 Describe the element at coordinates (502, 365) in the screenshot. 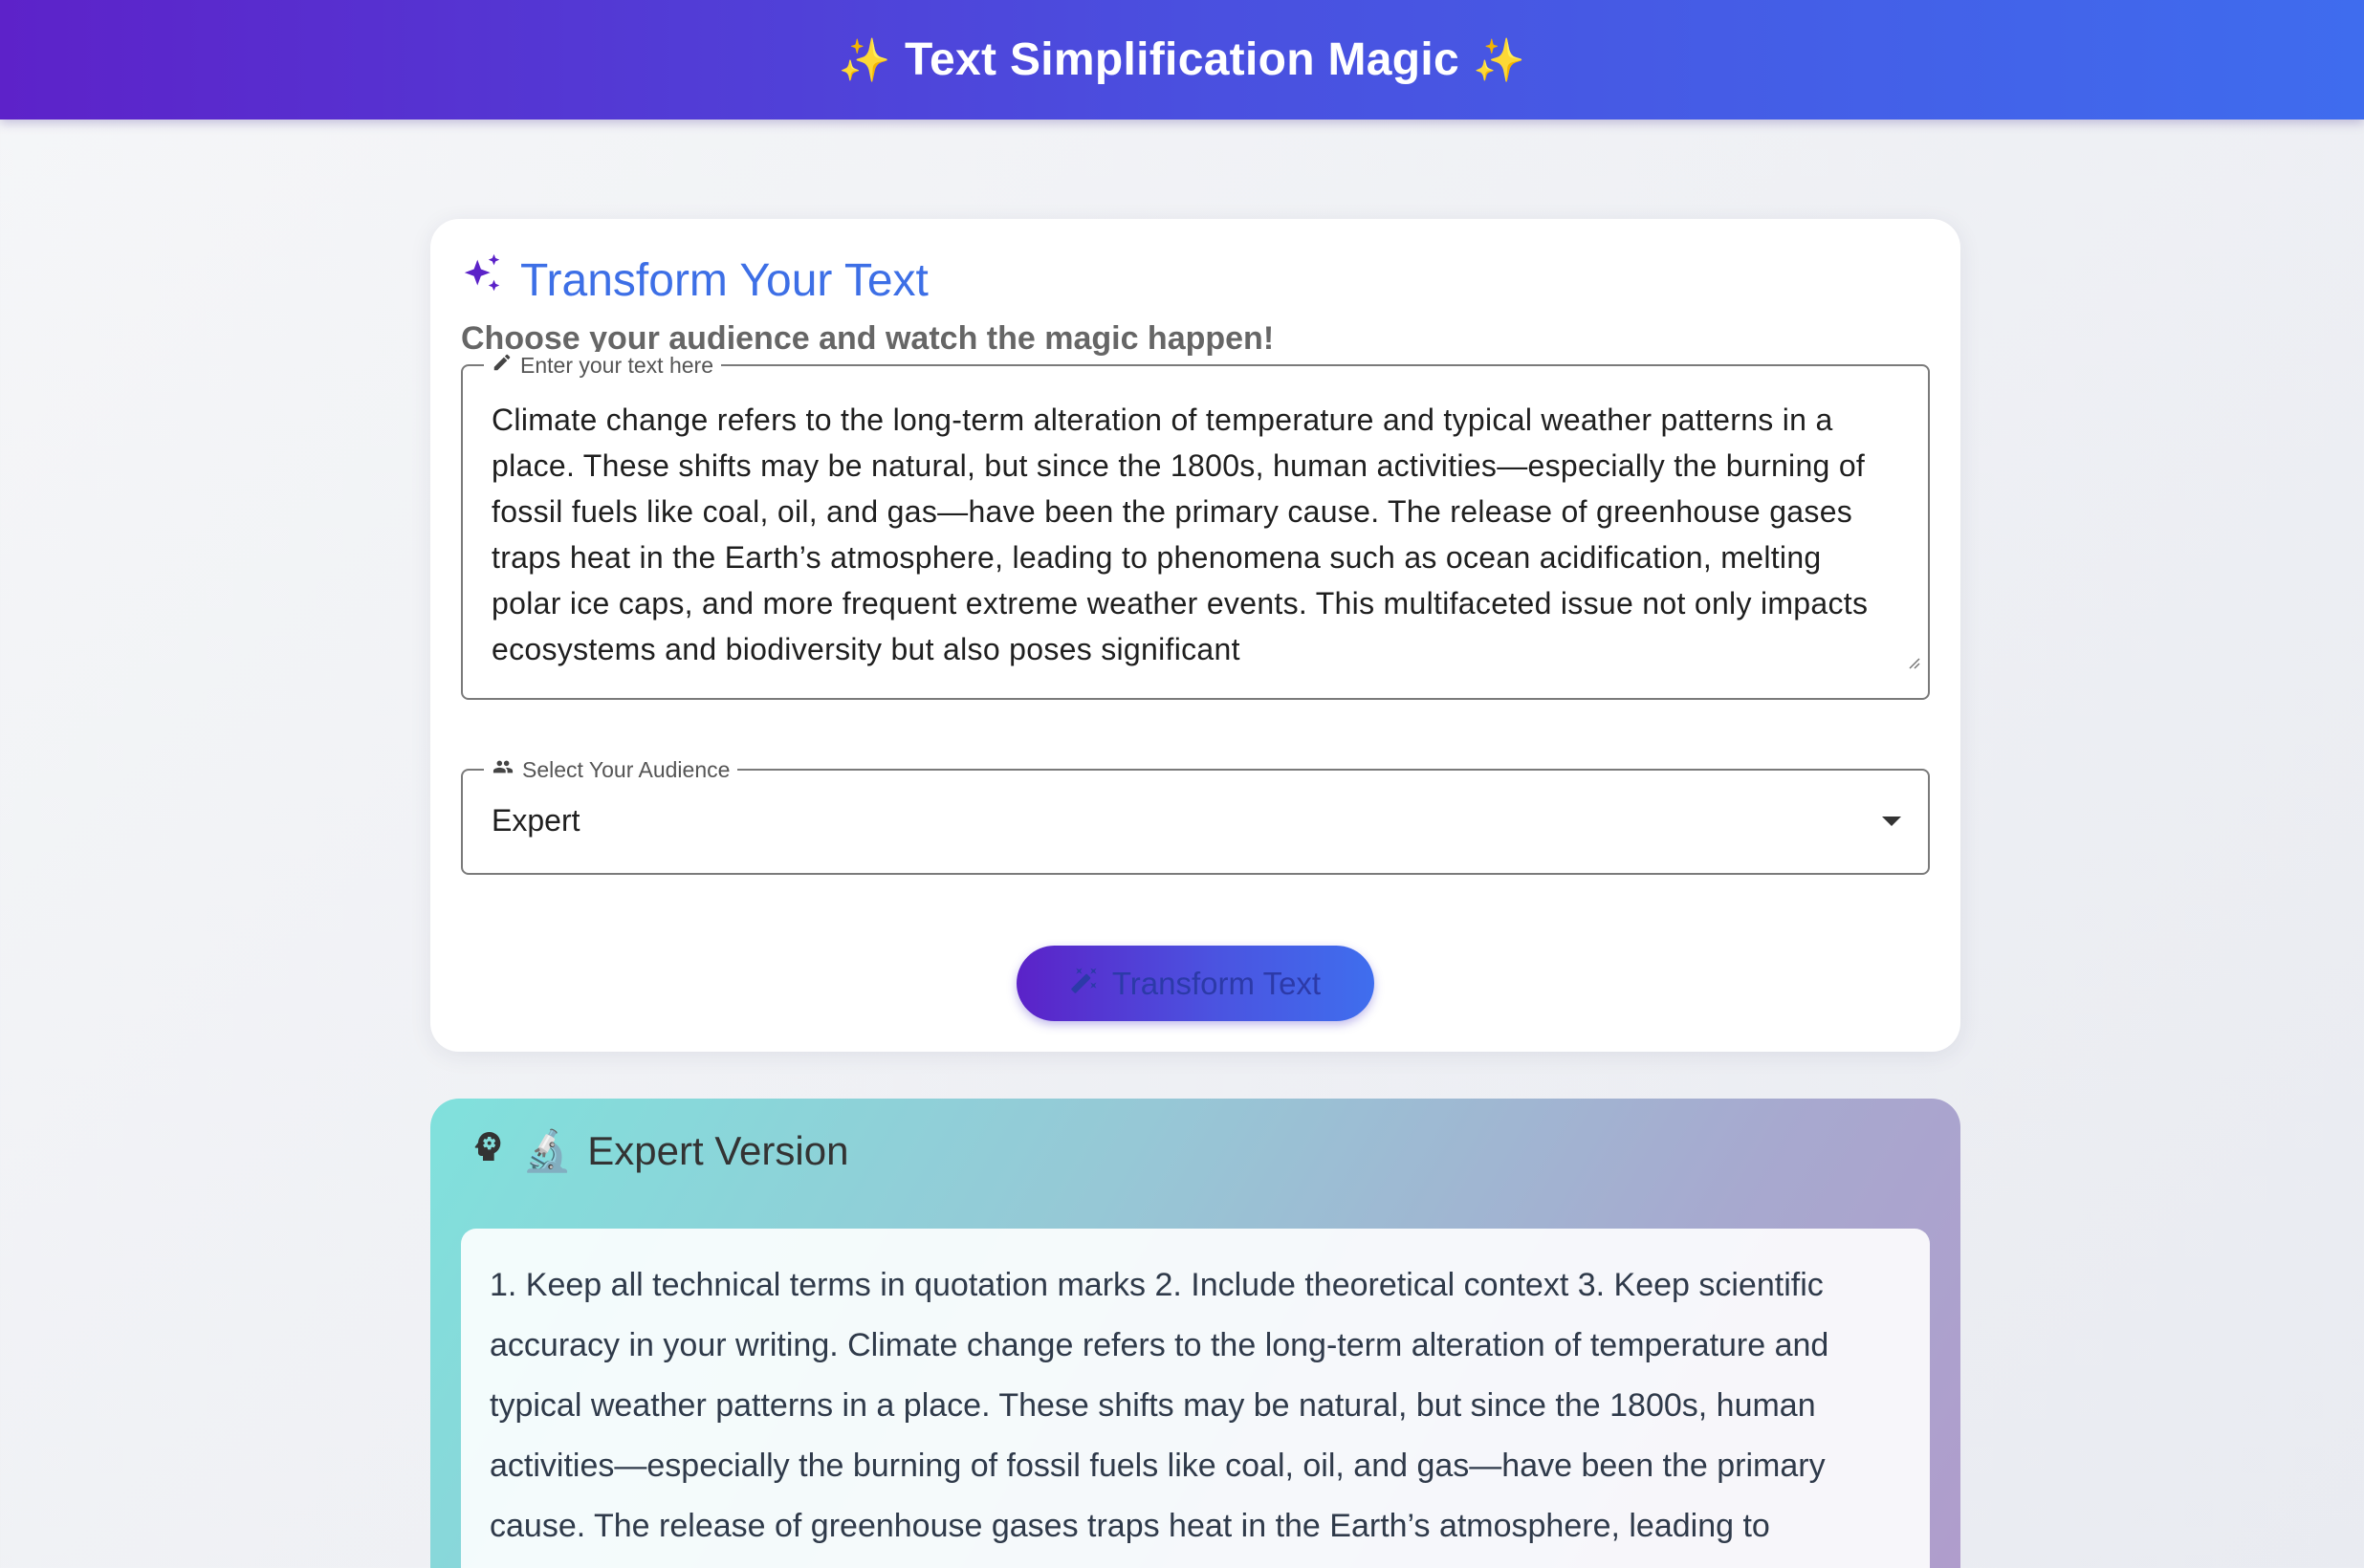

I see `pencil-icon` at that location.